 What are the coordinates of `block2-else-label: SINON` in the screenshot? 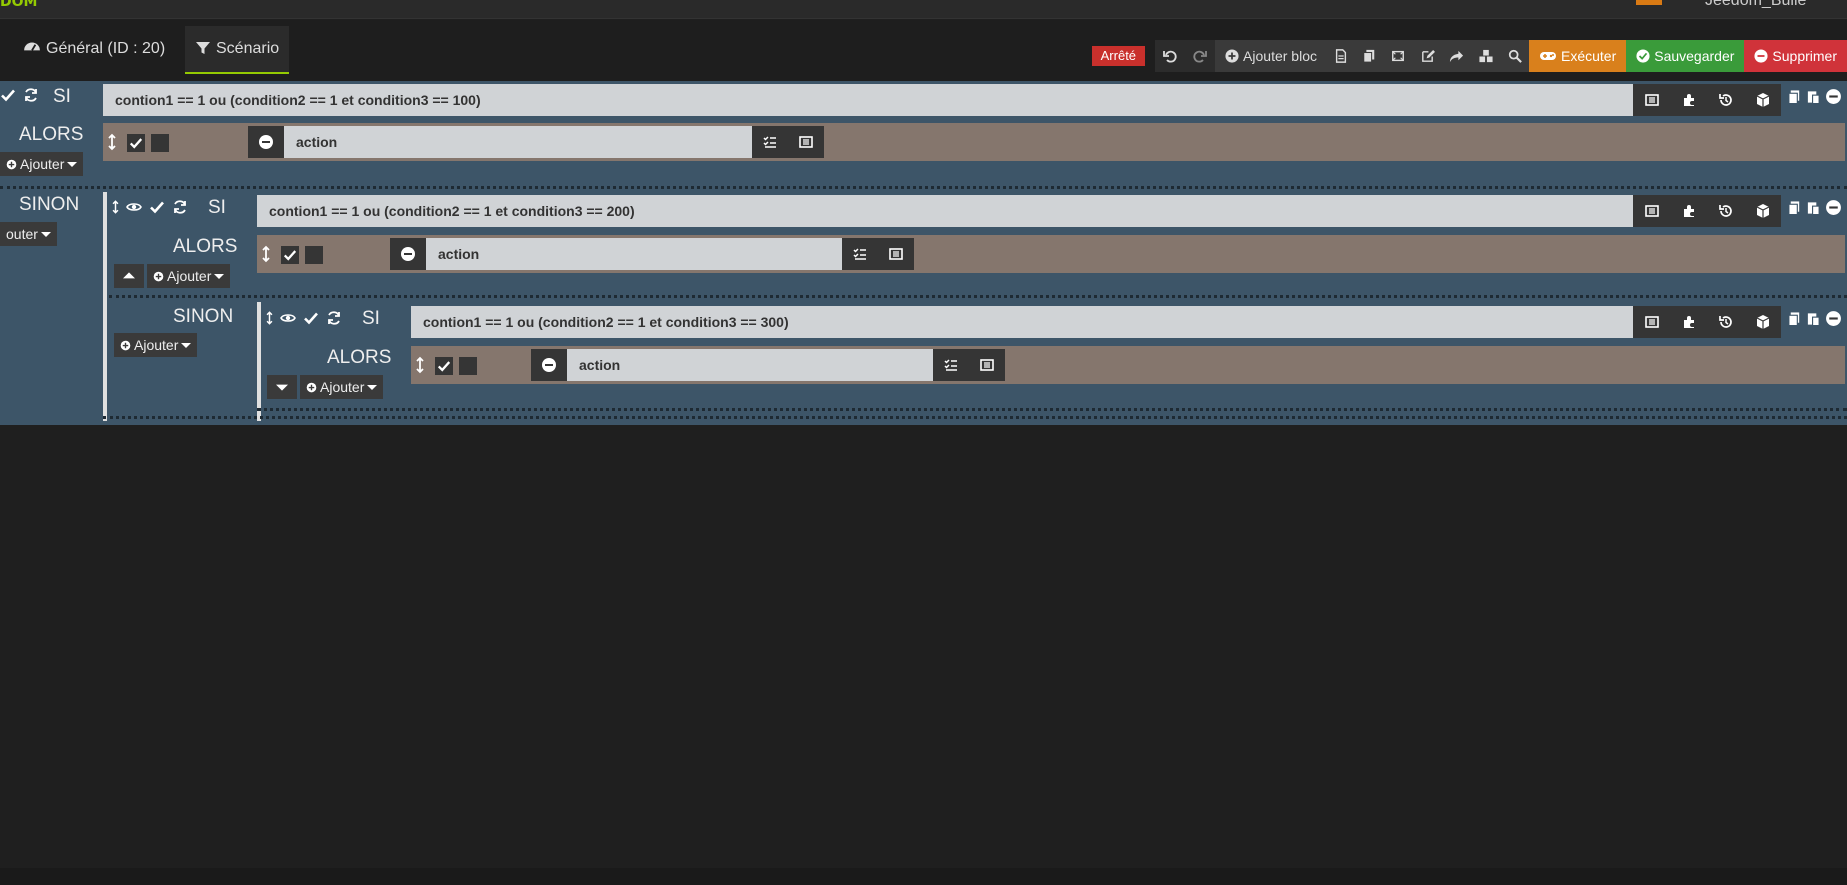 It's located at (203, 316).